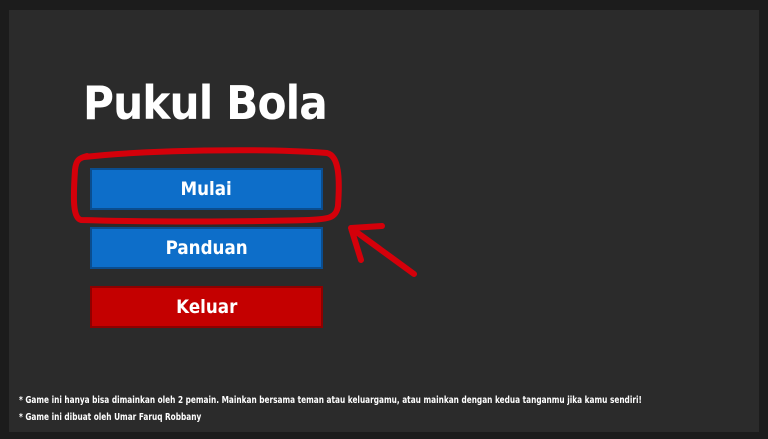  What do you see at coordinates (205, 103) in the screenshot?
I see `game-title: Pukul Bola` at bounding box center [205, 103].